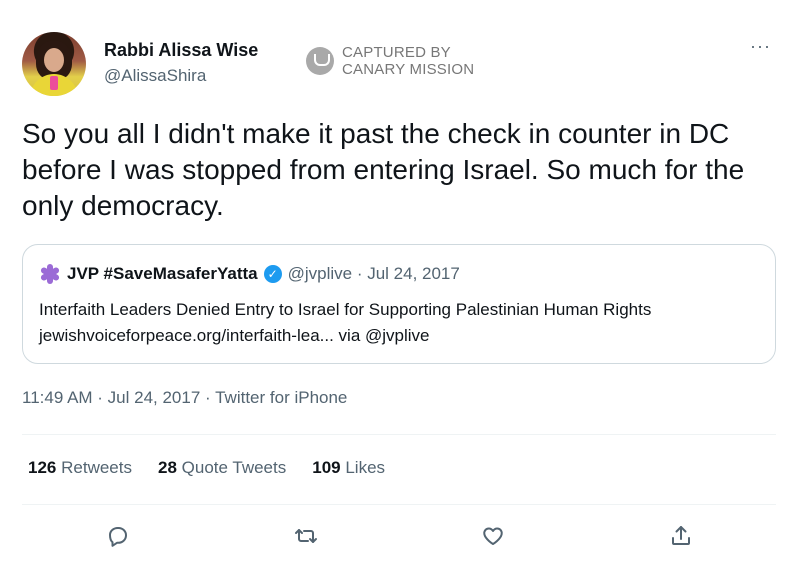  I want to click on more-options-icon: ···, so click(760, 46).